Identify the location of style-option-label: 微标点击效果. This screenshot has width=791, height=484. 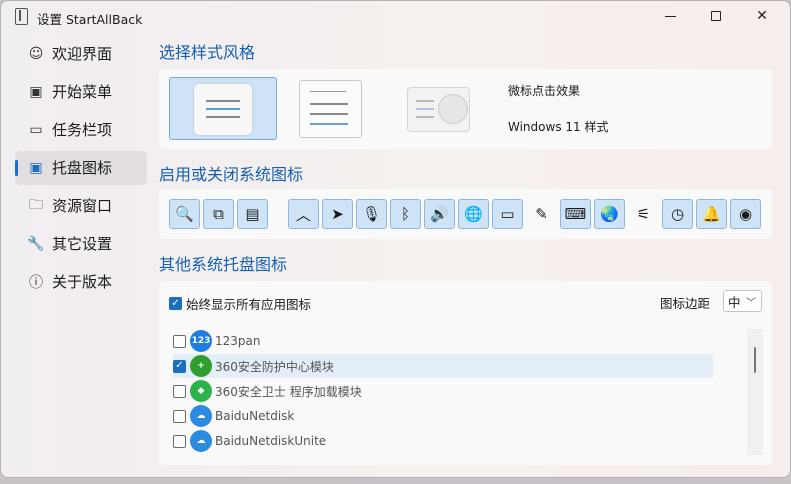
(544, 91).